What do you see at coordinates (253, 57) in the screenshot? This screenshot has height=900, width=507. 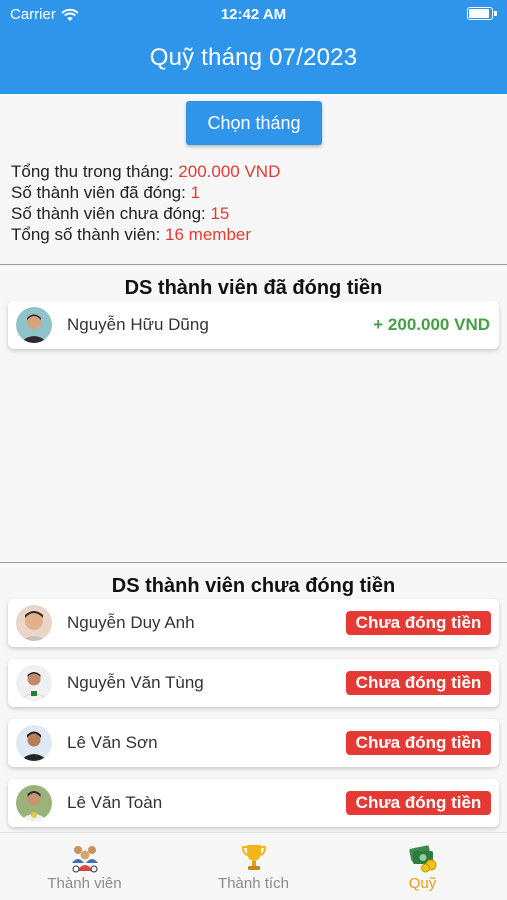 I see `page-title: Quỹ tháng 07/2023` at bounding box center [253, 57].